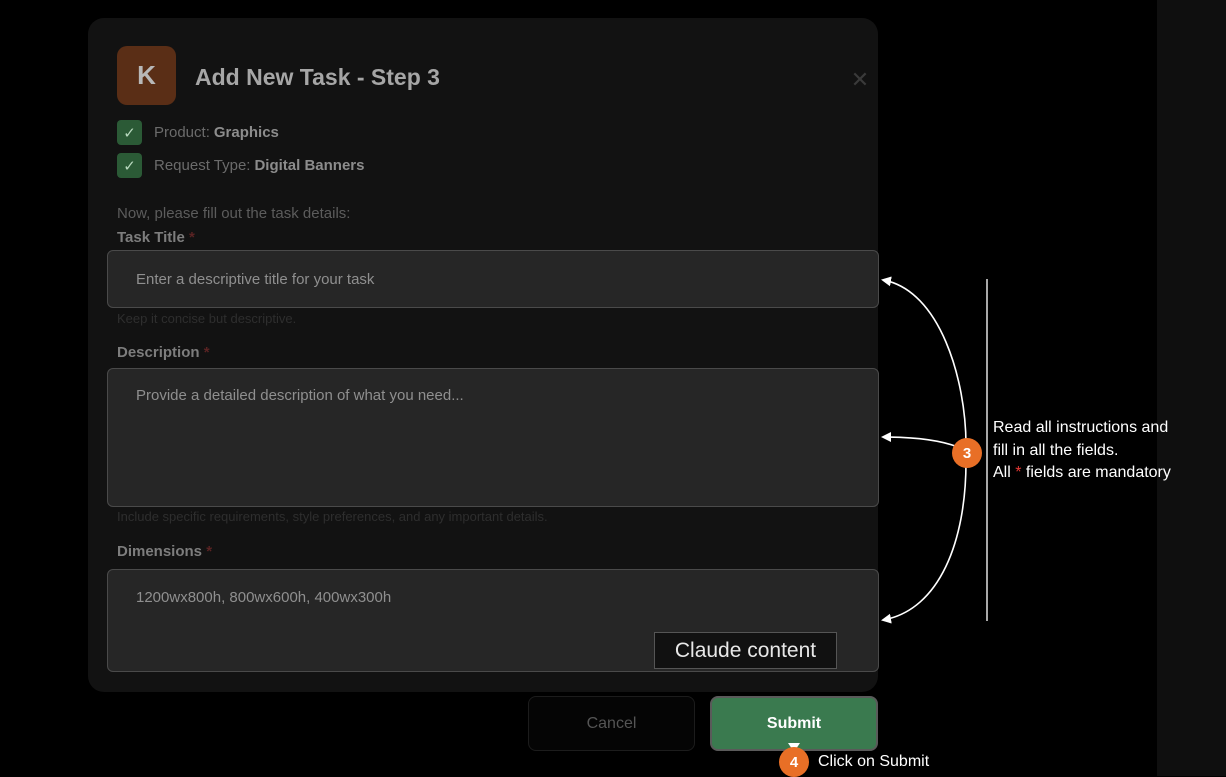 The width and height of the screenshot is (1226, 777). Describe the element at coordinates (1098, 472) in the screenshot. I see `step-3-line-3-suffix: fields are mandatory` at that location.